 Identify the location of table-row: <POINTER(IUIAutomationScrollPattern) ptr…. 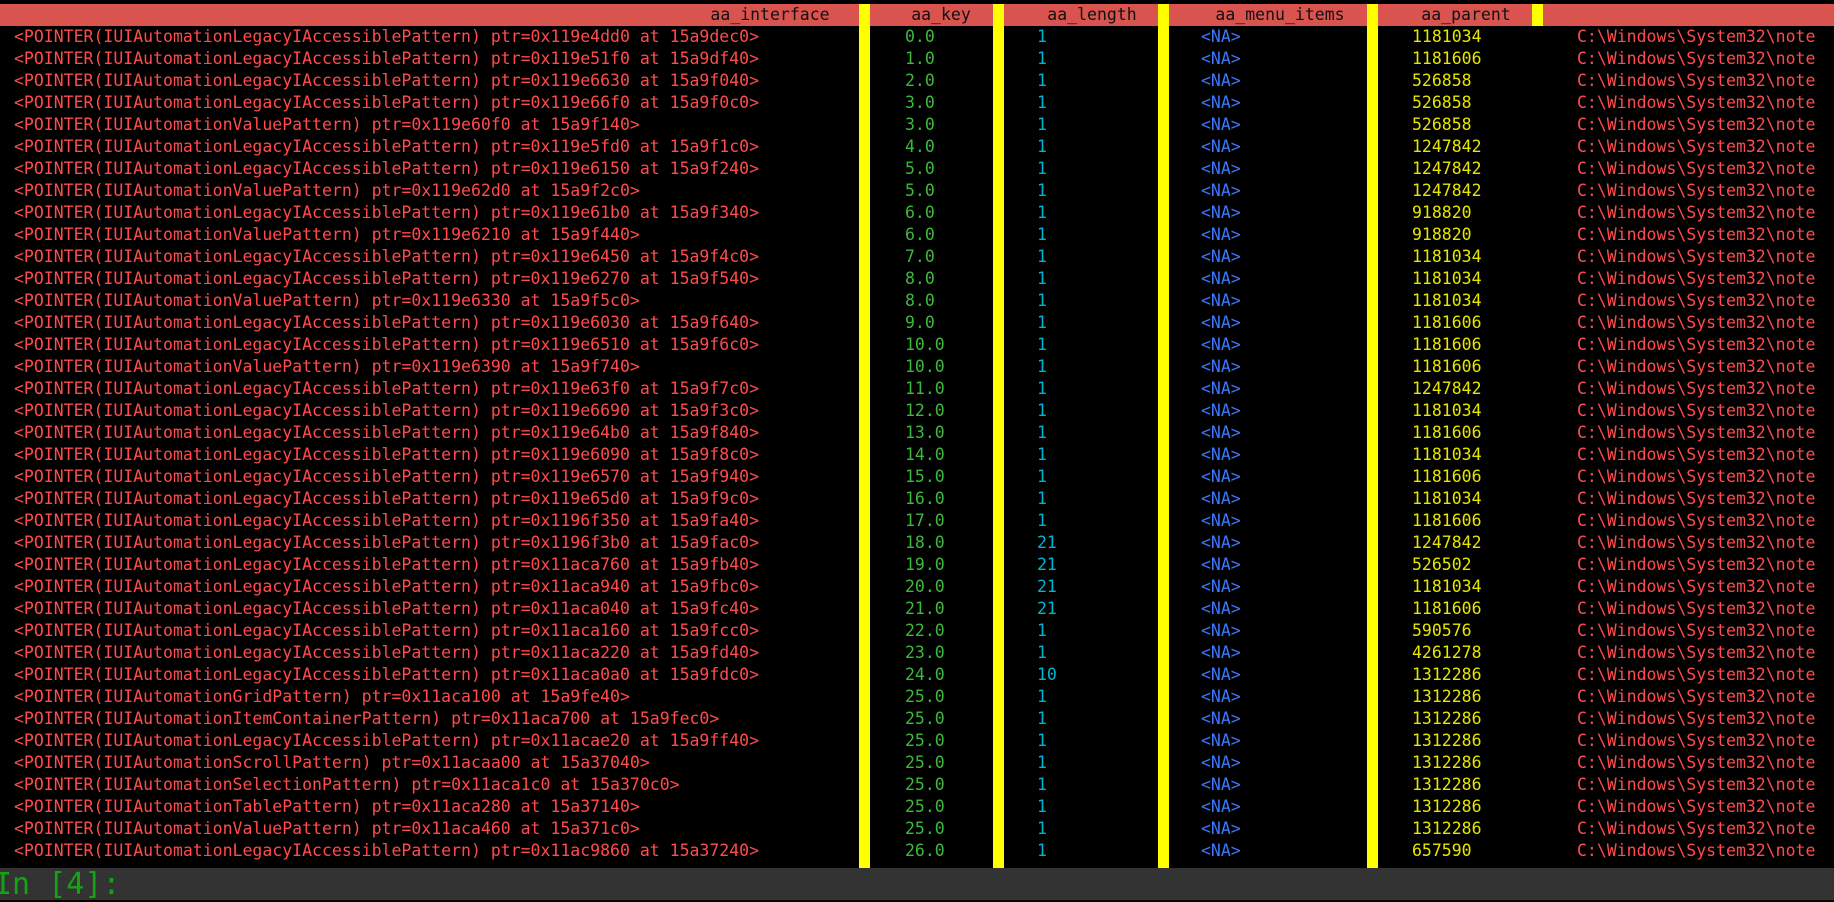
(917, 763).